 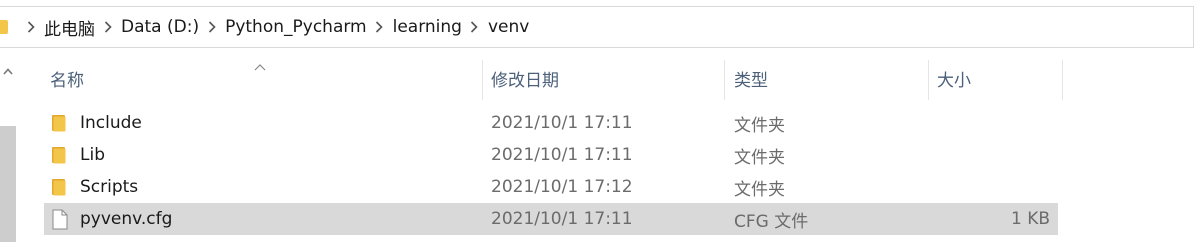 I want to click on scroll-up-arrow-icon, so click(x=8, y=71).